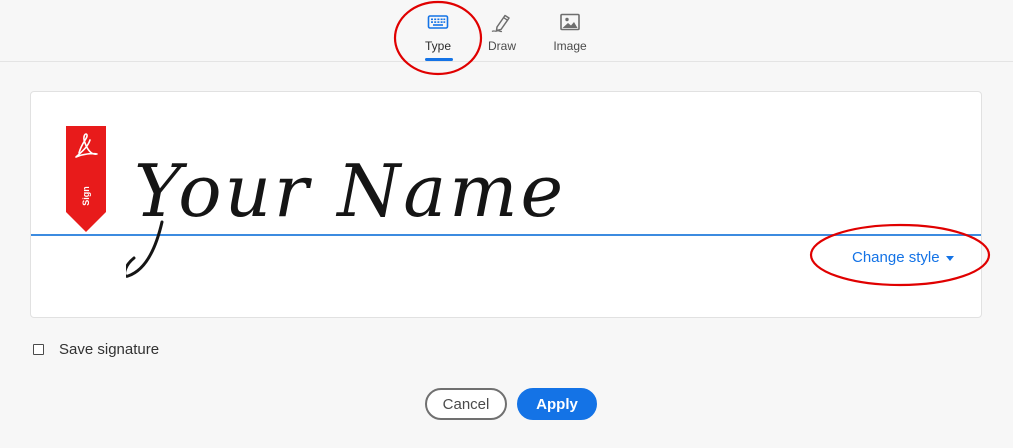  Describe the element at coordinates (570, 22) in the screenshot. I see `image-icon` at that location.